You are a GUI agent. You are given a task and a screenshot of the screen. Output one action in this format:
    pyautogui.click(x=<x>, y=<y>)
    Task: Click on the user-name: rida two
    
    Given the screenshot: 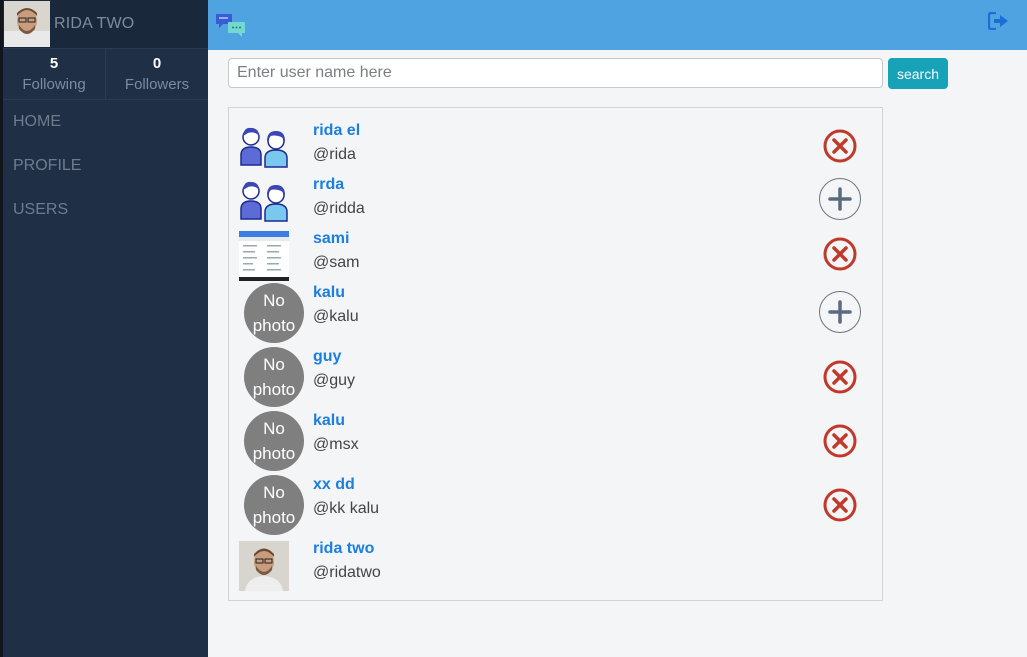 What is the action you would take?
    pyautogui.click(x=343, y=549)
    